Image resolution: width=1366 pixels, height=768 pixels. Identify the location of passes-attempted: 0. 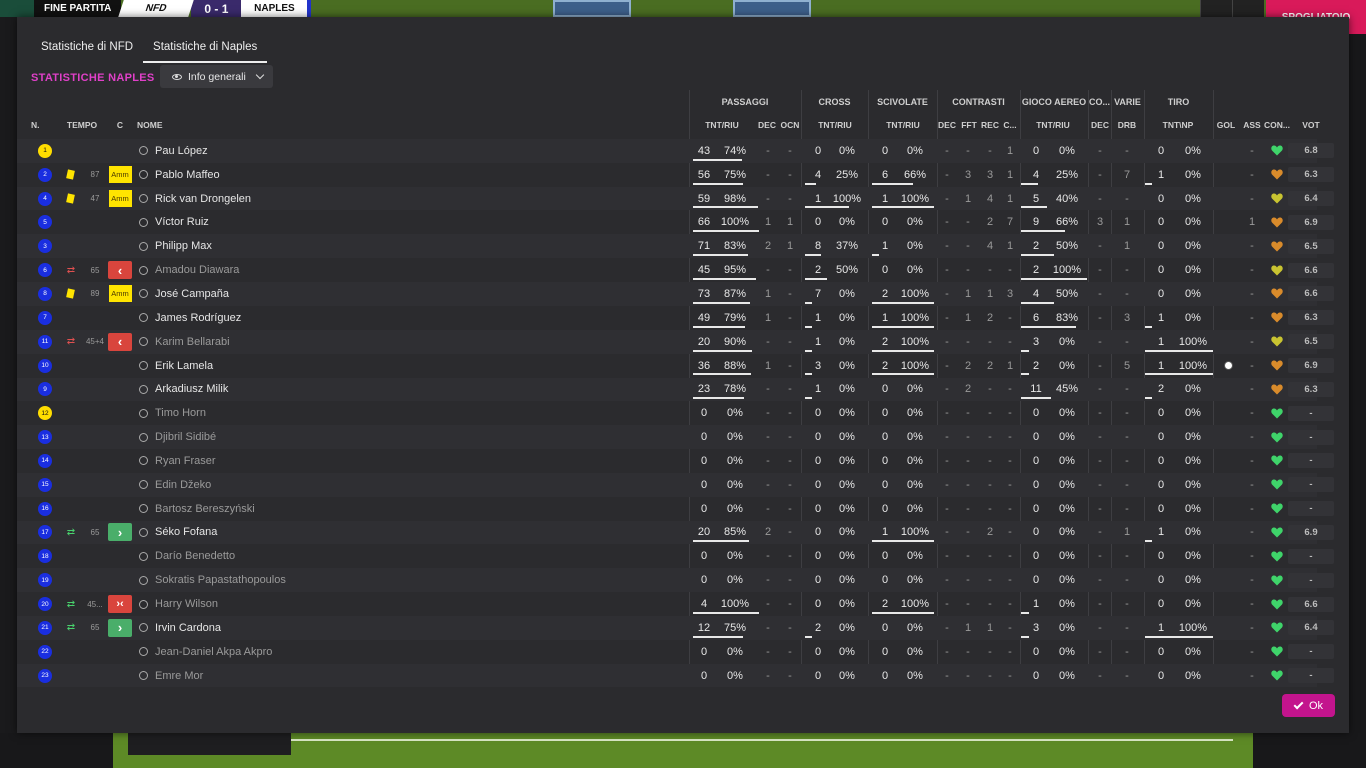
(704, 413).